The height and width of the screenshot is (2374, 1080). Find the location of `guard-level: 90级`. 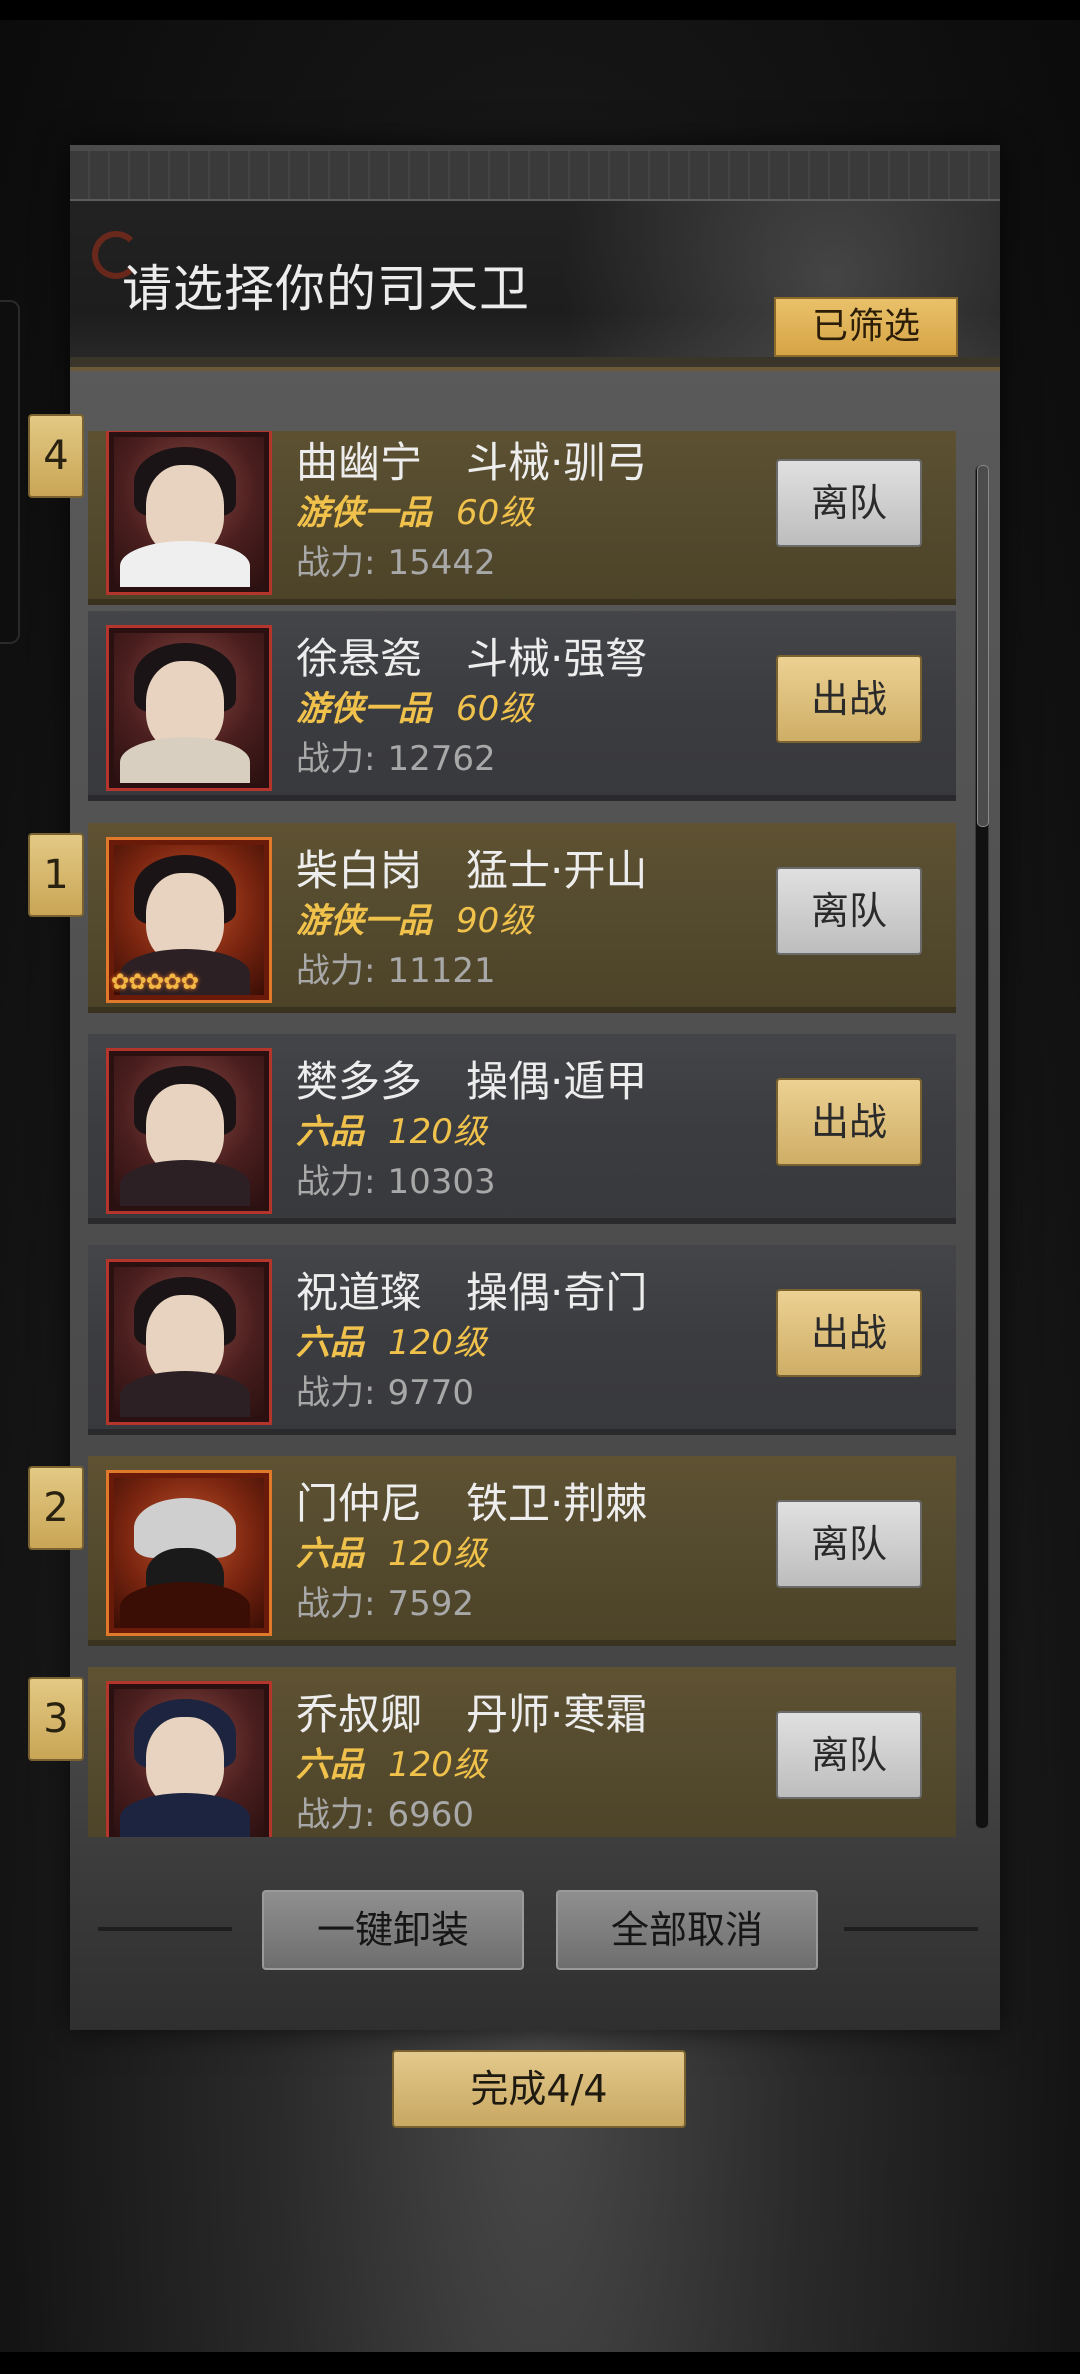

guard-level: 90级 is located at coordinates (495, 921).